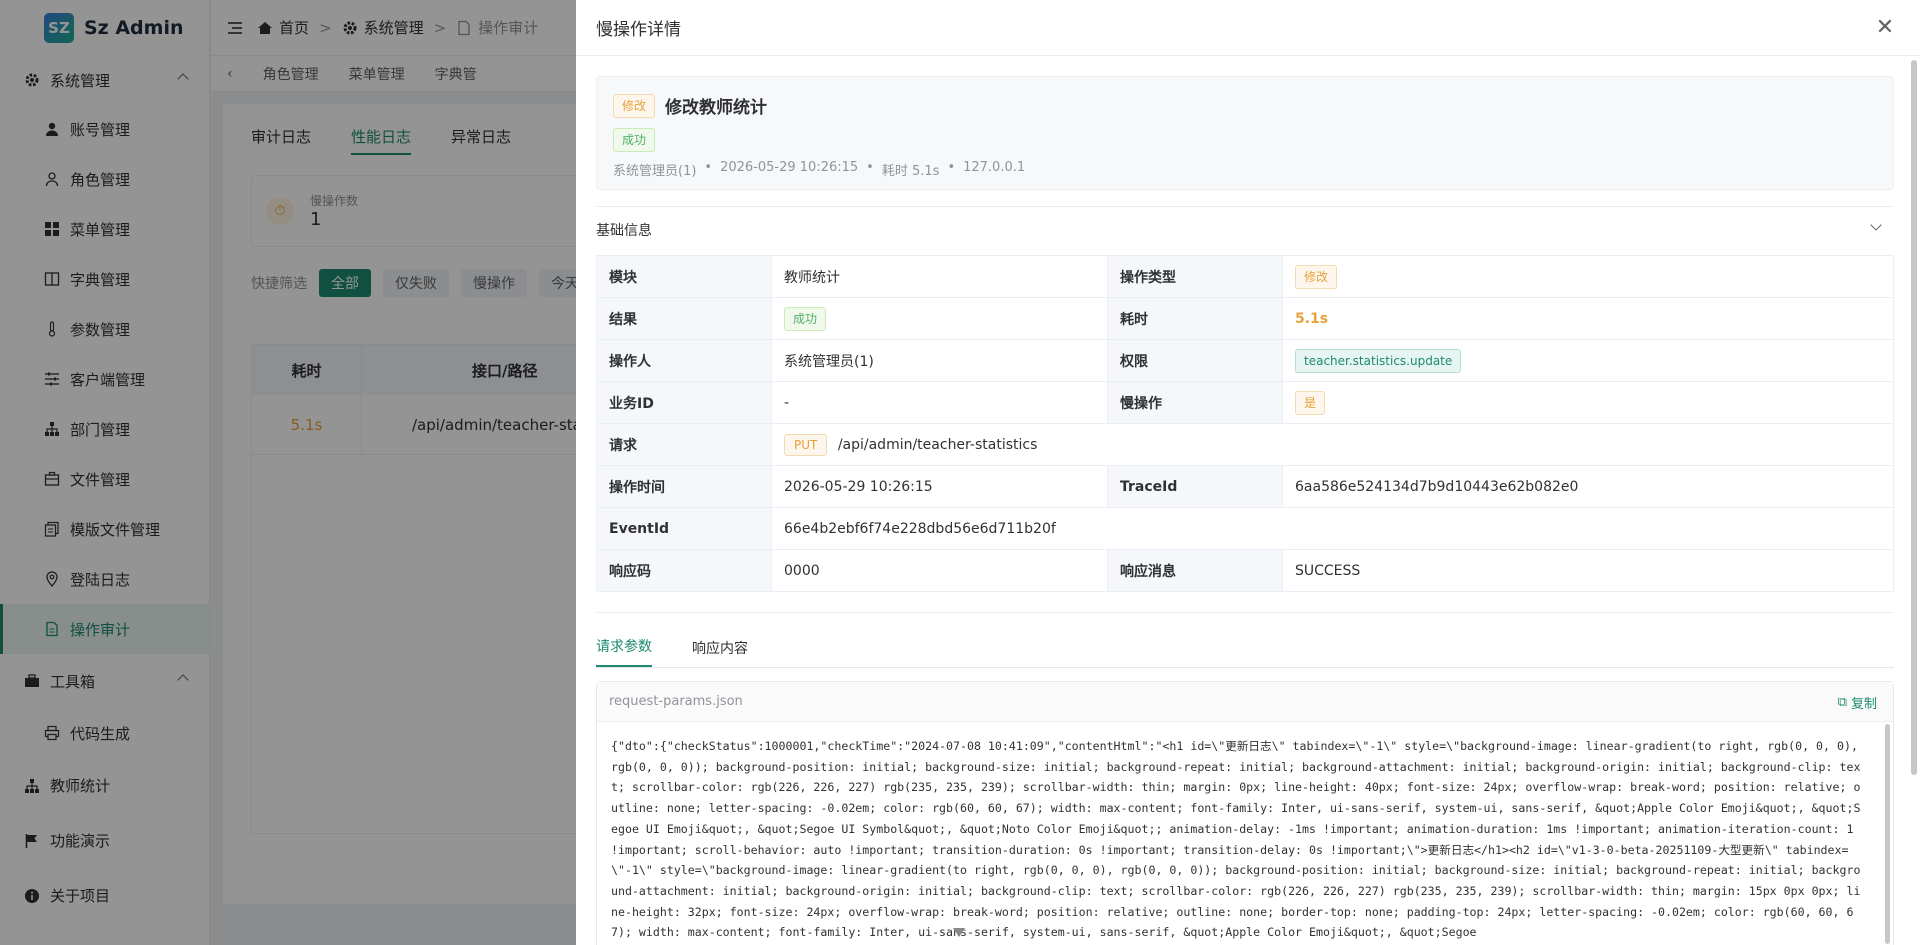 This screenshot has height=945, width=1920. I want to click on label-result: 结果, so click(684, 318).